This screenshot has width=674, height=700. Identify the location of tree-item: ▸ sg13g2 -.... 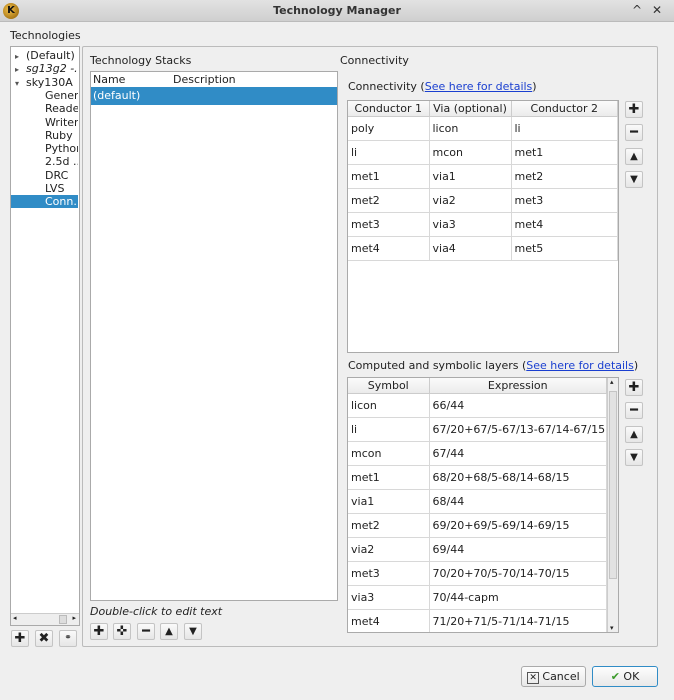
(44, 68).